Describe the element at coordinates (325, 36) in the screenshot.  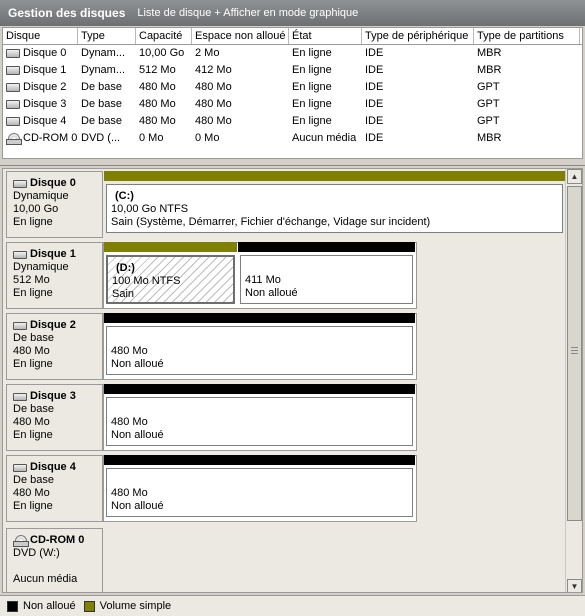
I see `column-header-status: État` at that location.